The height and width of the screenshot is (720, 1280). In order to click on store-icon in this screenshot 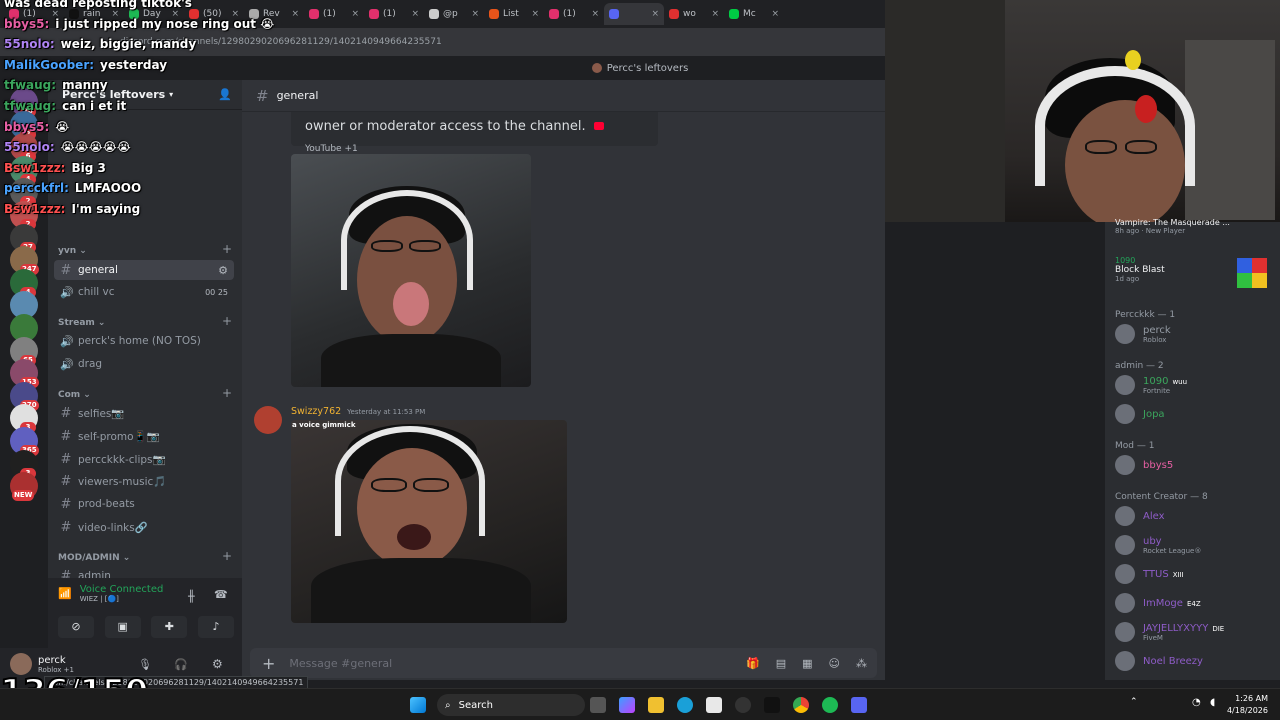, I will do `click(714, 705)`.